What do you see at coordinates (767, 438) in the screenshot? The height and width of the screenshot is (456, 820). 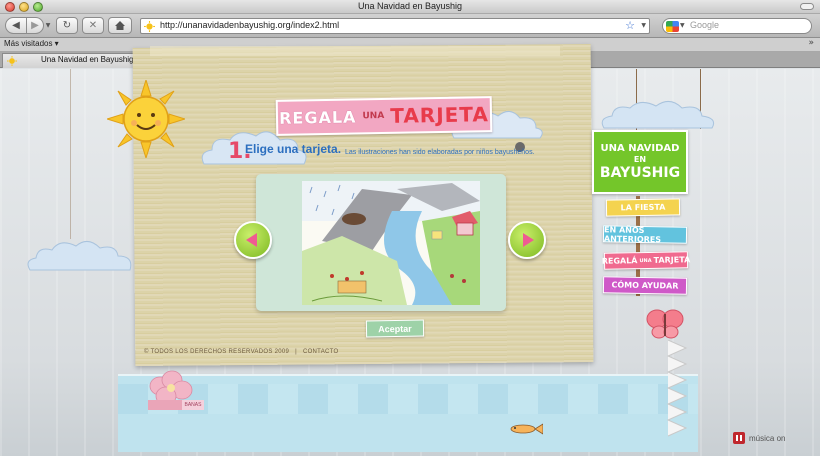 I see `music-label: música on` at bounding box center [767, 438].